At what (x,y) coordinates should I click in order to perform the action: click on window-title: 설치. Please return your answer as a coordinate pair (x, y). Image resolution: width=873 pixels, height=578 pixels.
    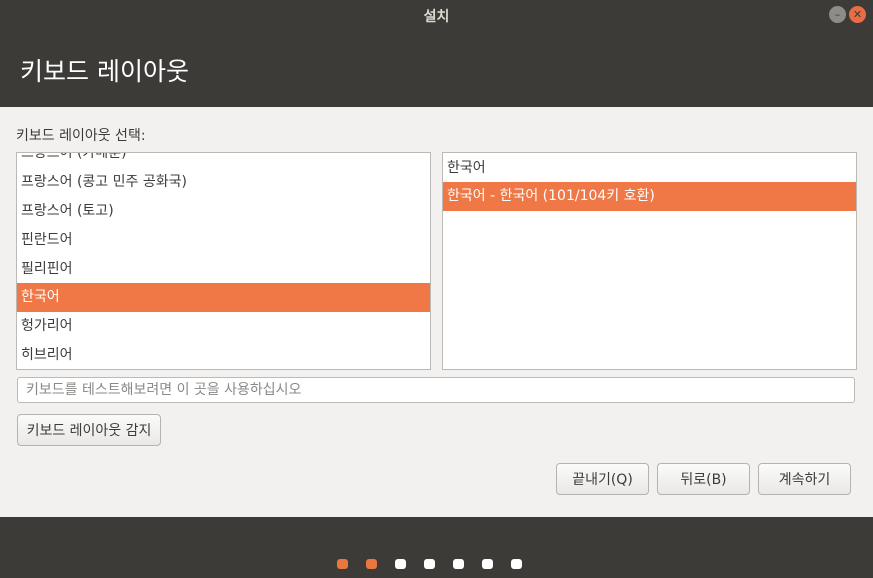
    Looking at the image, I should click on (436, 17).